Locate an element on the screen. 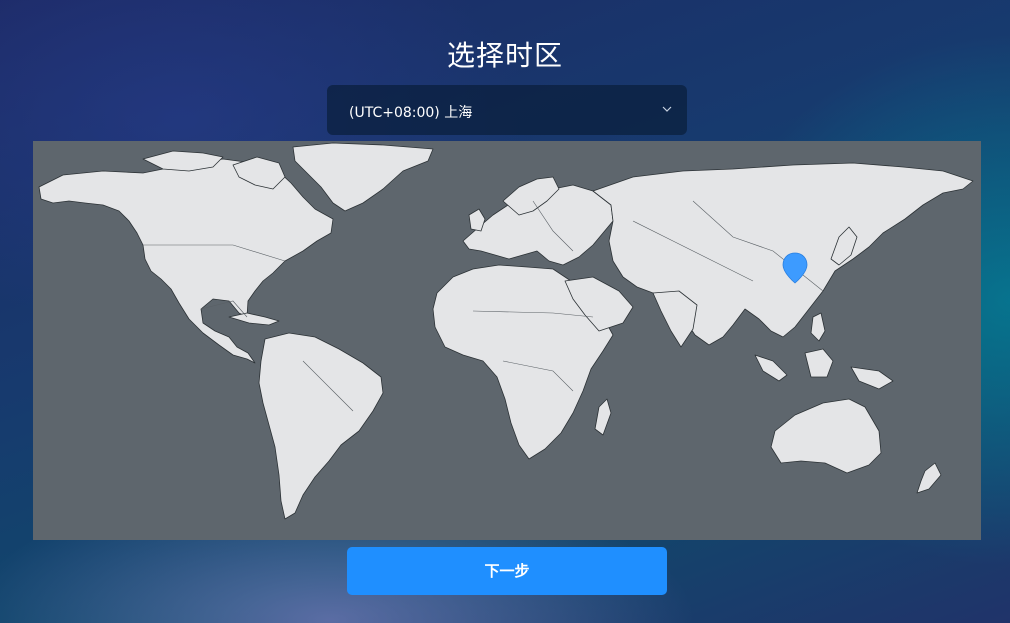 This screenshot has height=623, width=1010. map-land-borneo is located at coordinates (819, 363).